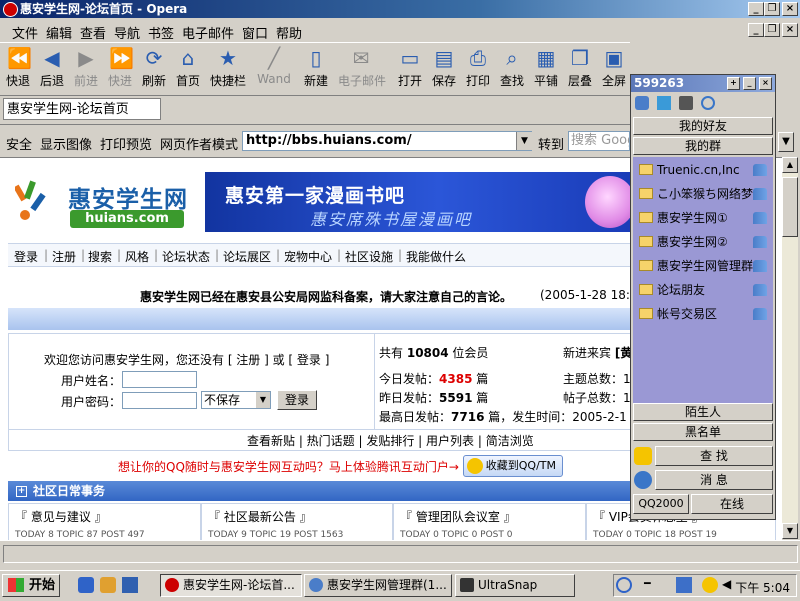  What do you see at coordinates (66, 143) in the screenshot?
I see `show-images-button: 显示图像` at bounding box center [66, 143].